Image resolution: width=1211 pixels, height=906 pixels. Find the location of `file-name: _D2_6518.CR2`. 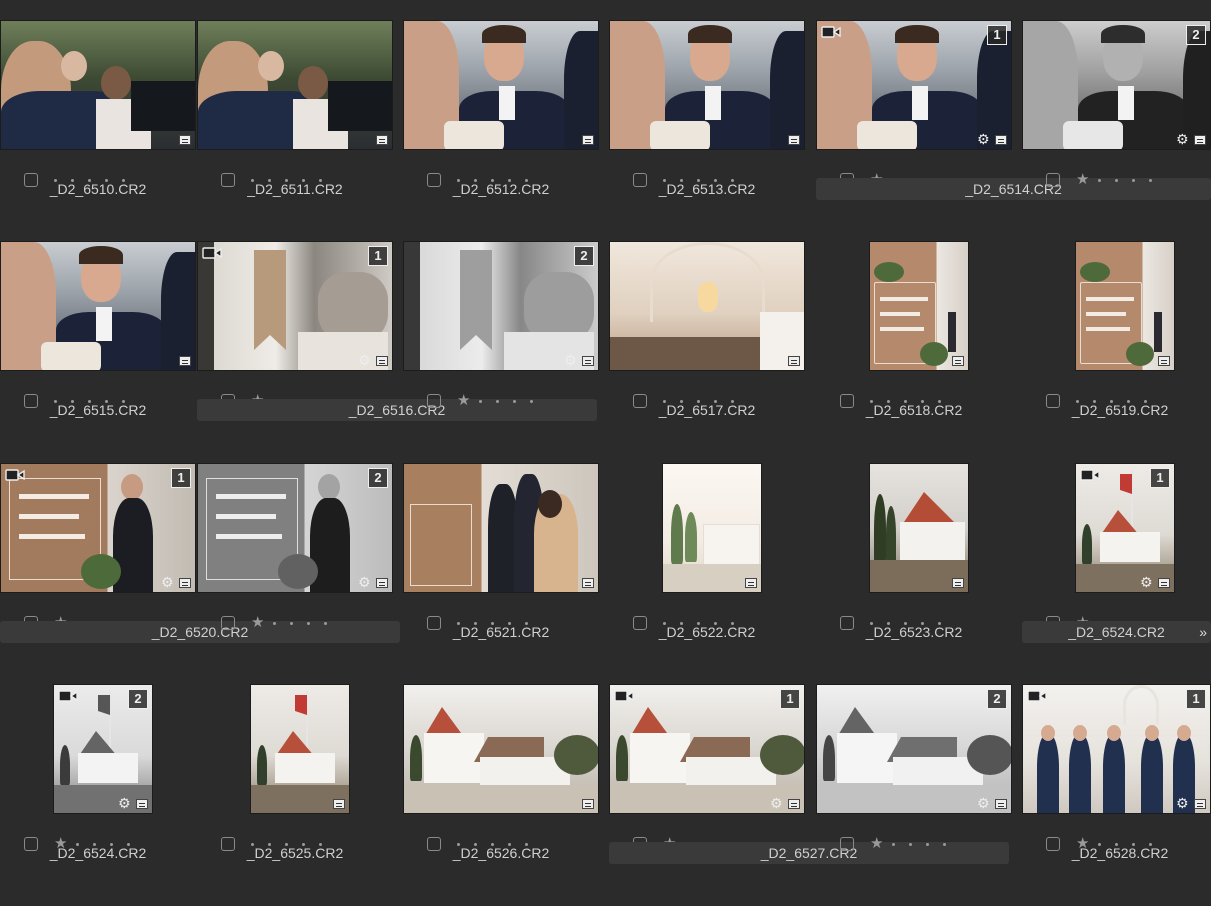

file-name: _D2_6518.CR2 is located at coordinates (914, 410).